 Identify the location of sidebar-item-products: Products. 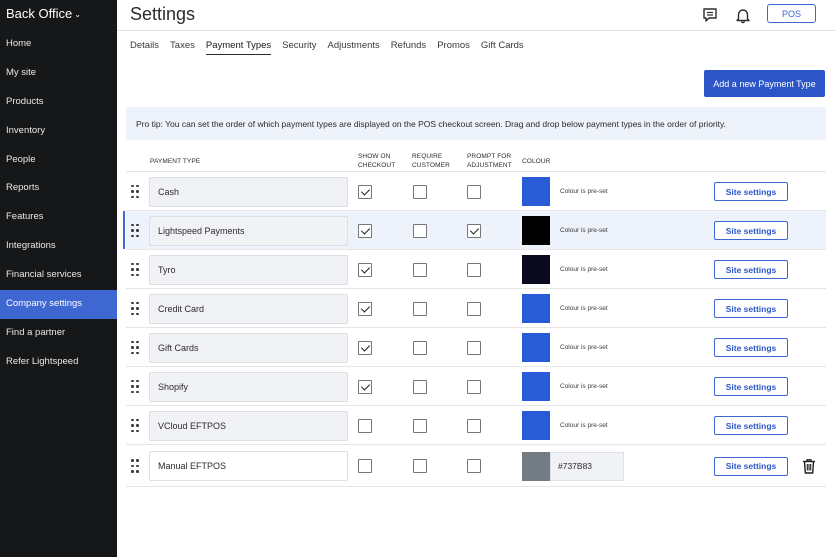
(58, 102).